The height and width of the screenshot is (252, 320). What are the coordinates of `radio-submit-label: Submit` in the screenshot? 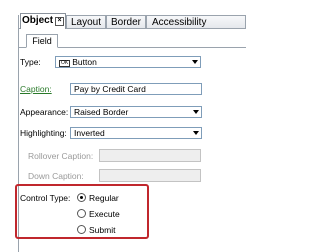 It's located at (102, 230).